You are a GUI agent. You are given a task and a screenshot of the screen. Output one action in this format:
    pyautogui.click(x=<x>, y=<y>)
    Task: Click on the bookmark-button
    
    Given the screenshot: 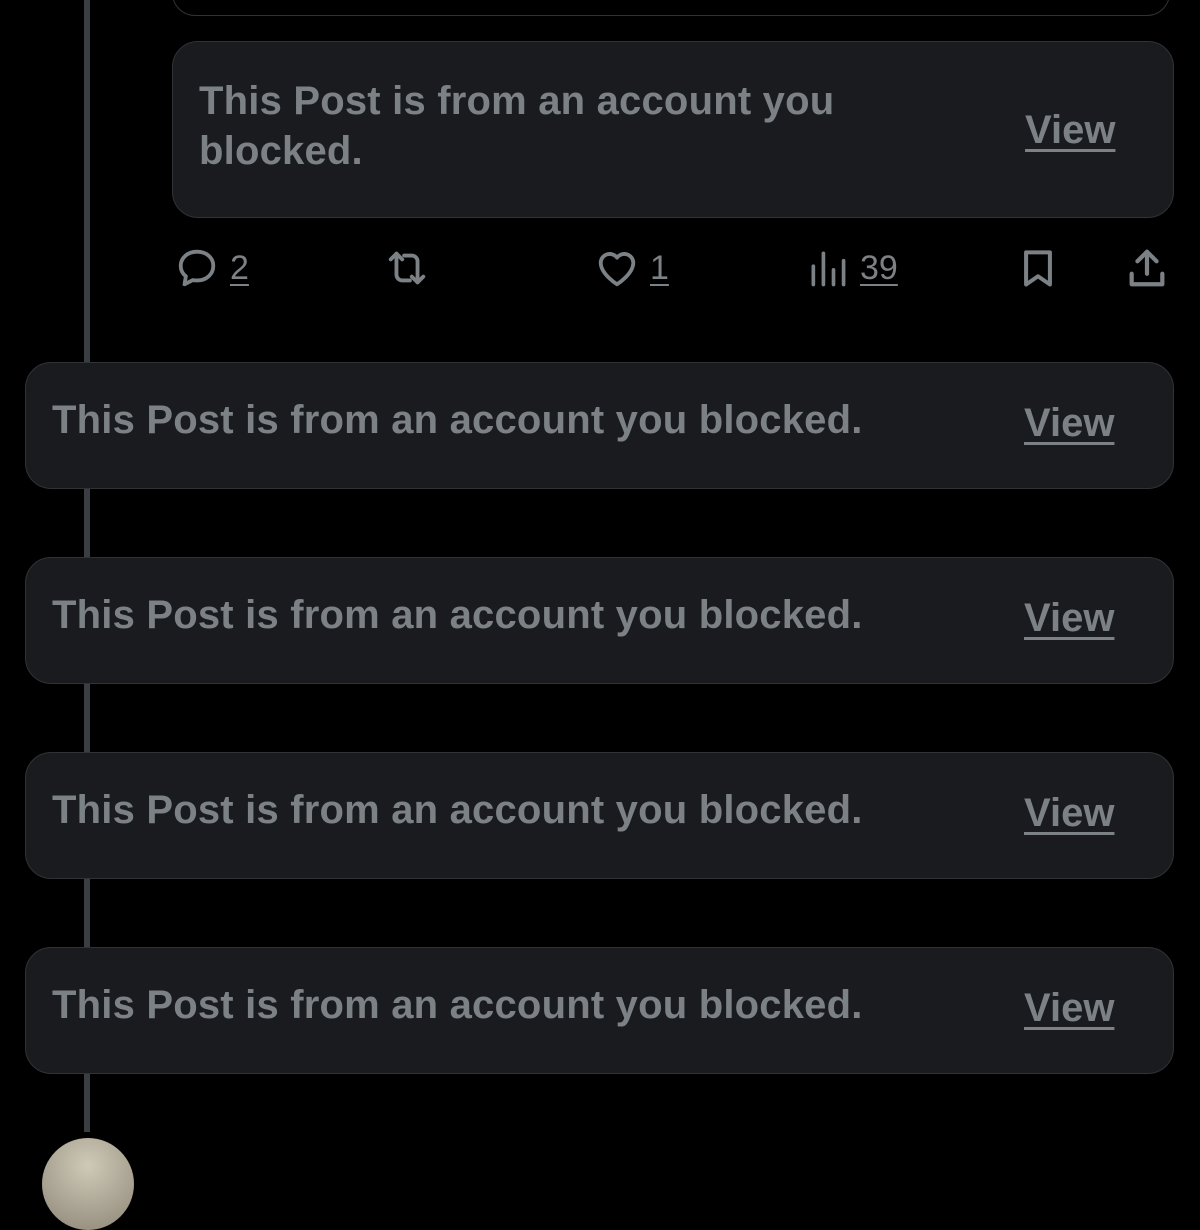 What is the action you would take?
    pyautogui.click(x=1038, y=268)
    